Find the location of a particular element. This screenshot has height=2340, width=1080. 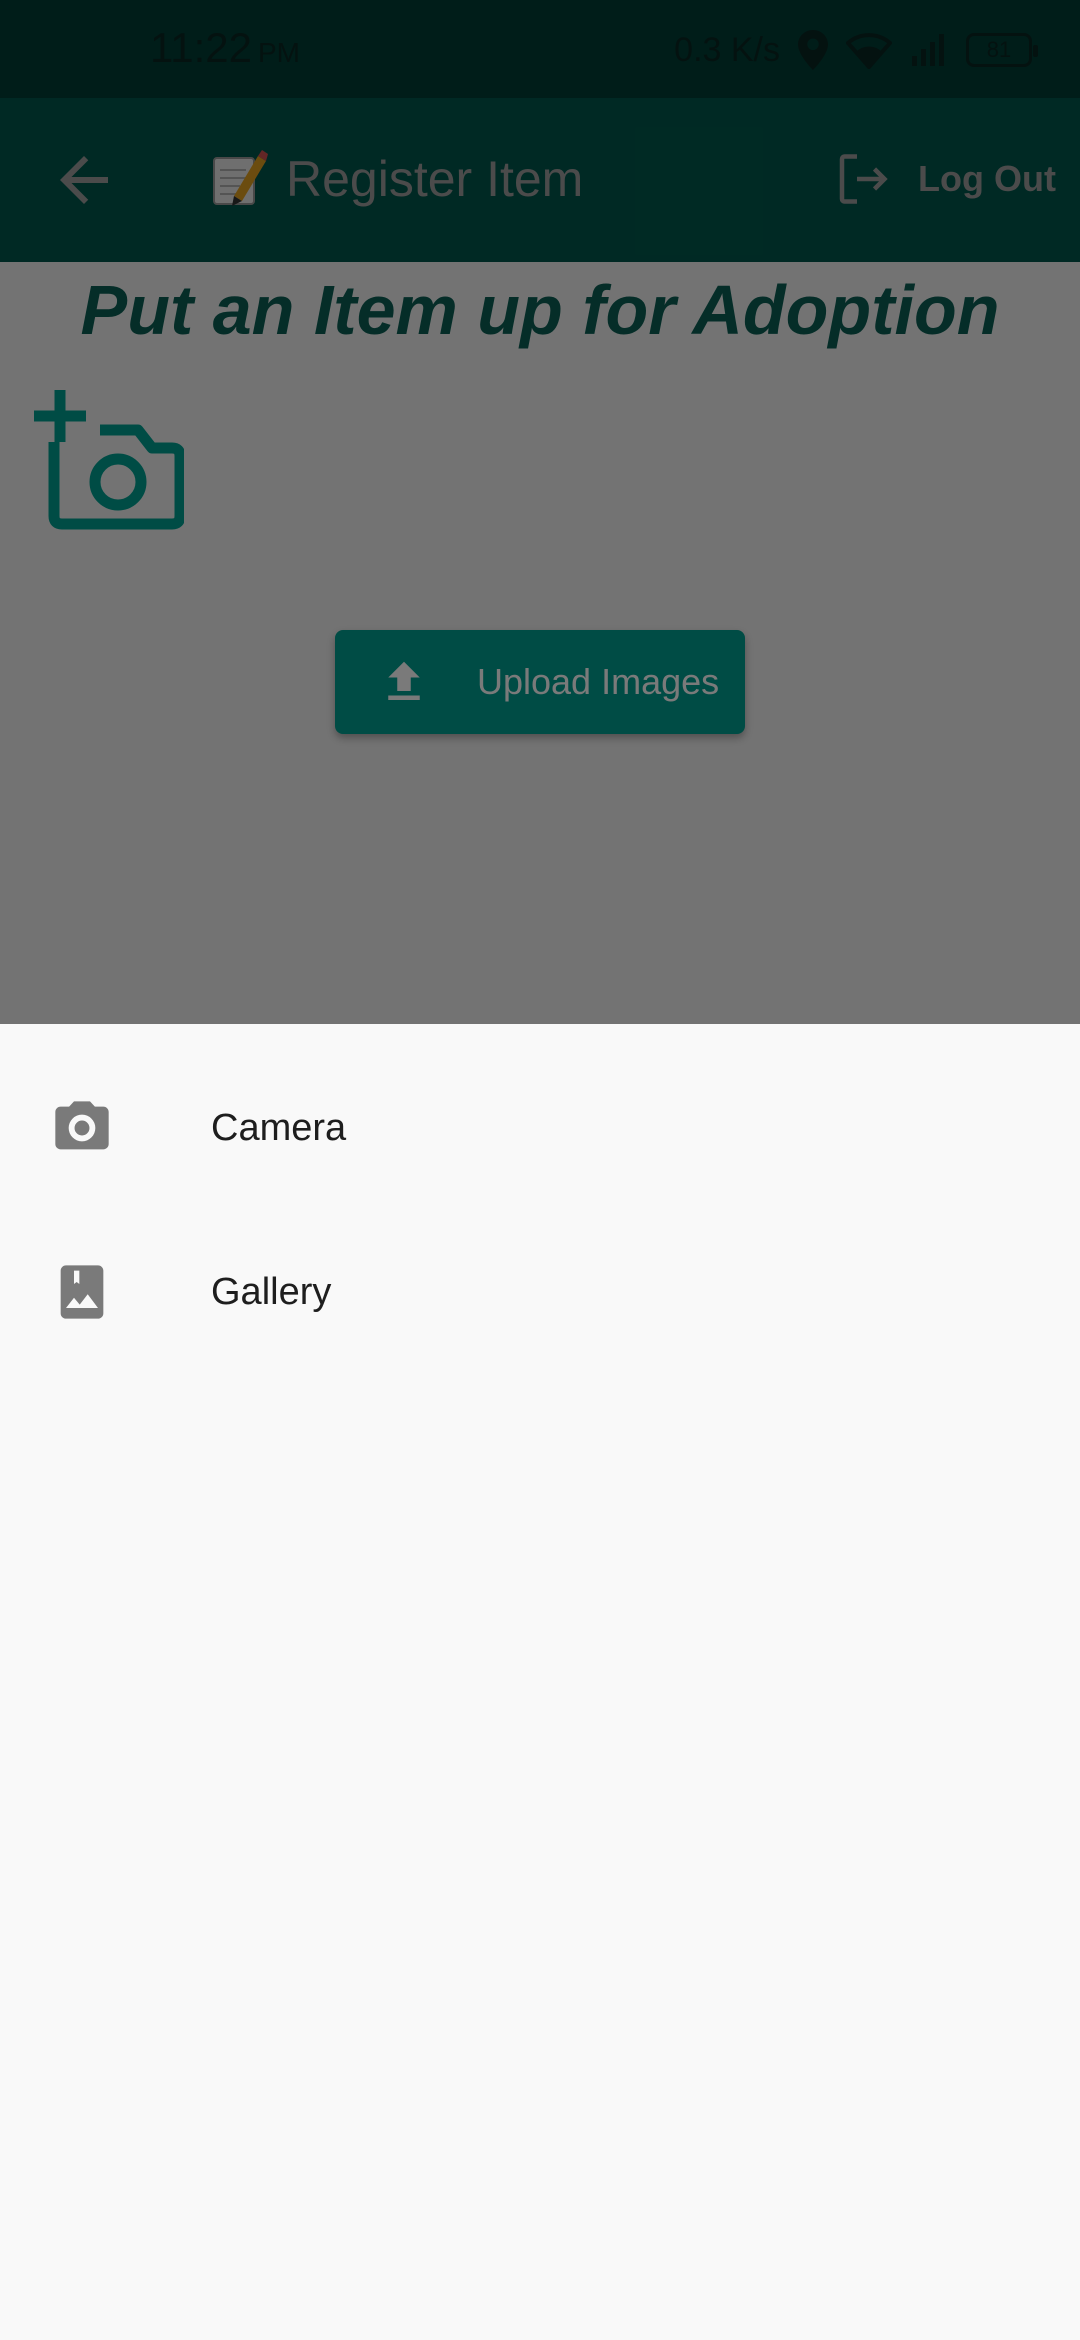

network-speed: 0.3 K/s is located at coordinates (727, 49).